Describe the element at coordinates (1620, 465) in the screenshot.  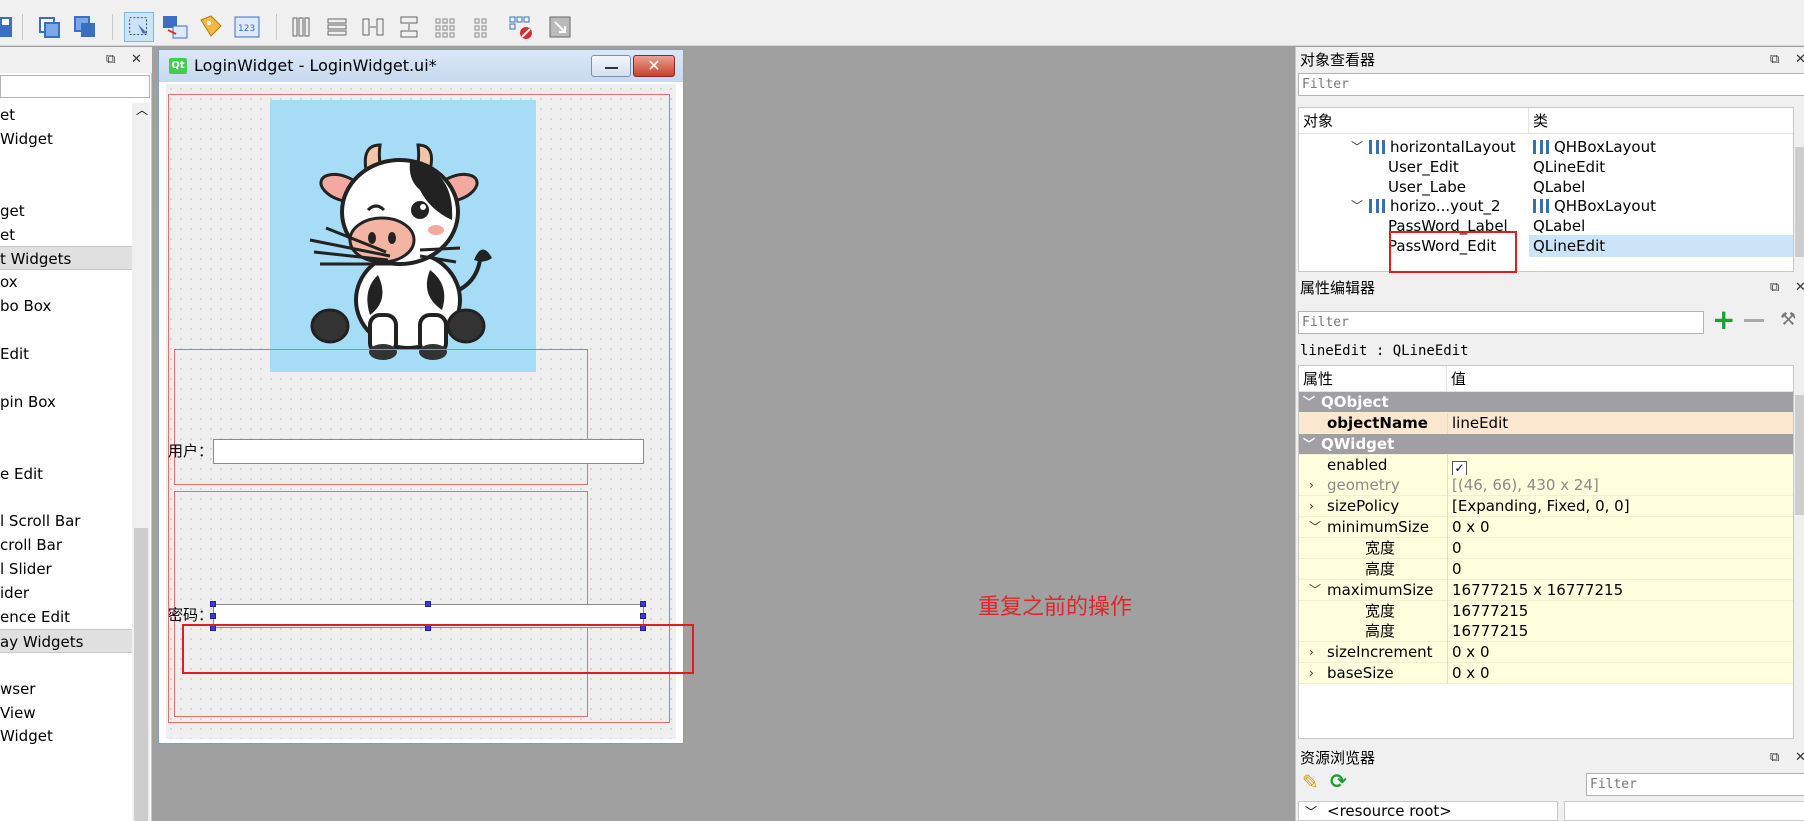
I see `enabled-checkbox: ✓` at that location.